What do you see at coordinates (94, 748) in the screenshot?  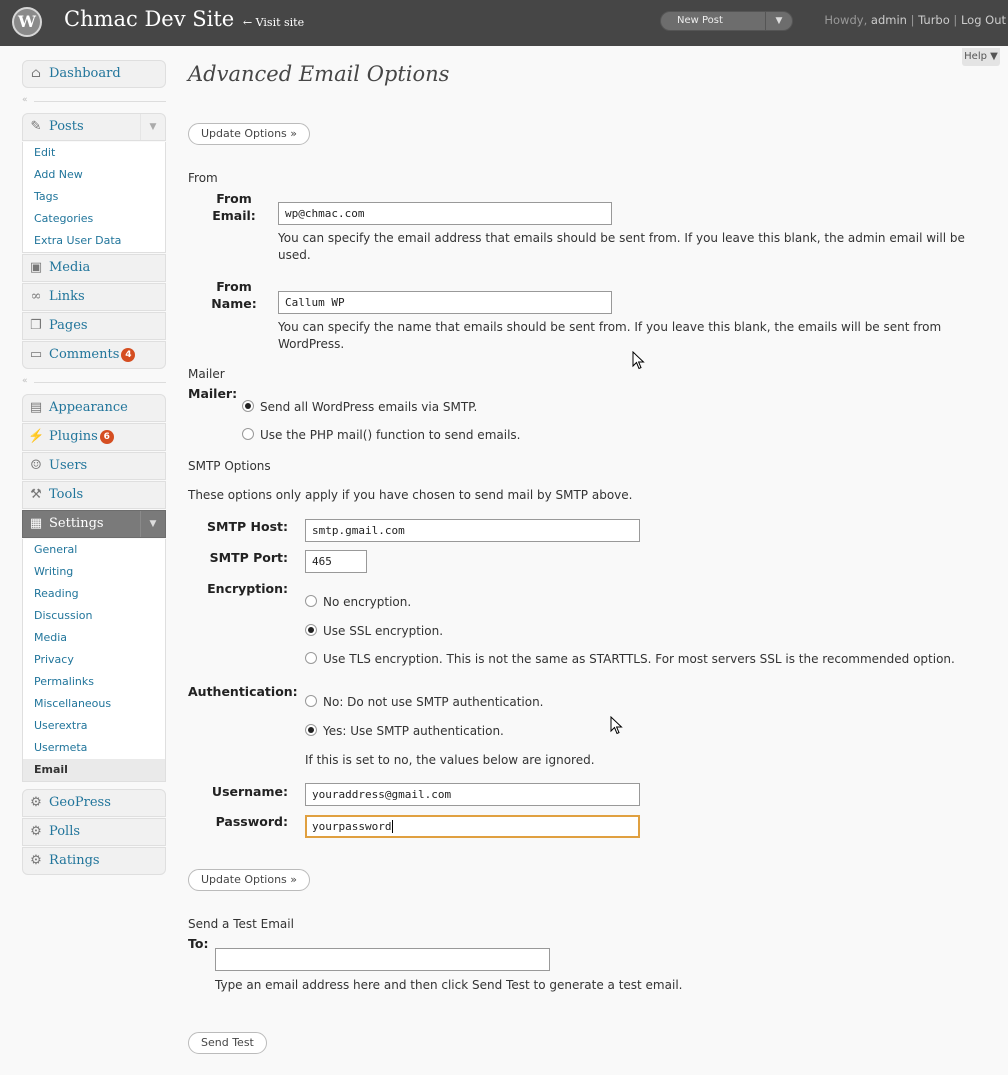 I see `submenu-item-usermeta: Usermeta` at bounding box center [94, 748].